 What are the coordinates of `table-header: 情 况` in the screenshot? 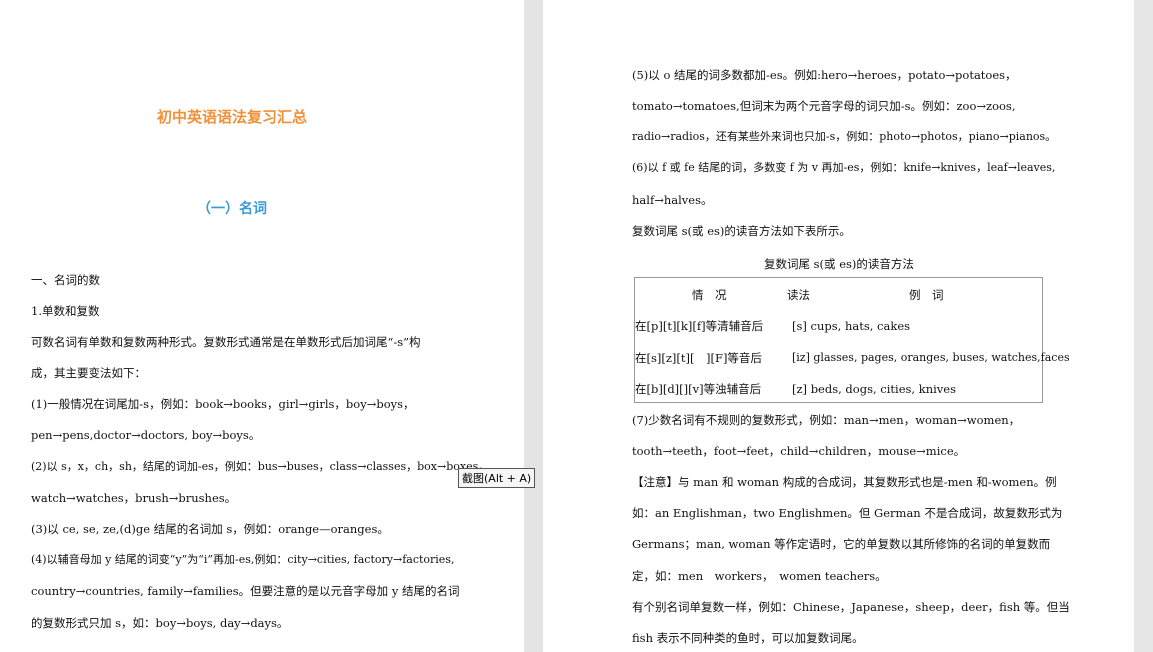 It's located at (709, 295).